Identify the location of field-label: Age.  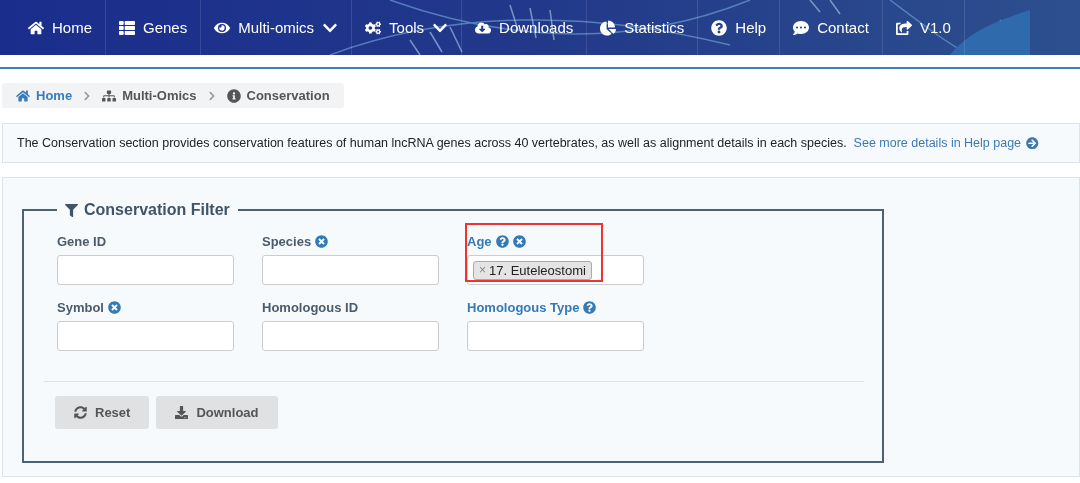
(479, 241).